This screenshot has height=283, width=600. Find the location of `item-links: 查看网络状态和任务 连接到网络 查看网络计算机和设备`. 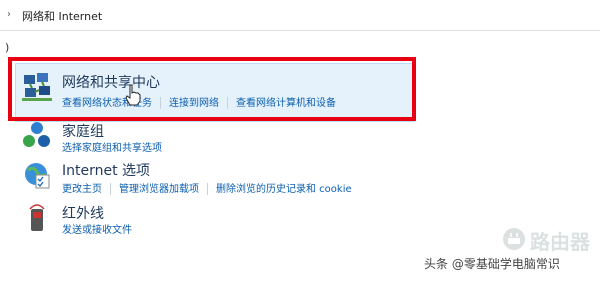

item-links: 查看网络状态和任务 连接到网络 查看网络计算机和设备 is located at coordinates (199, 101).